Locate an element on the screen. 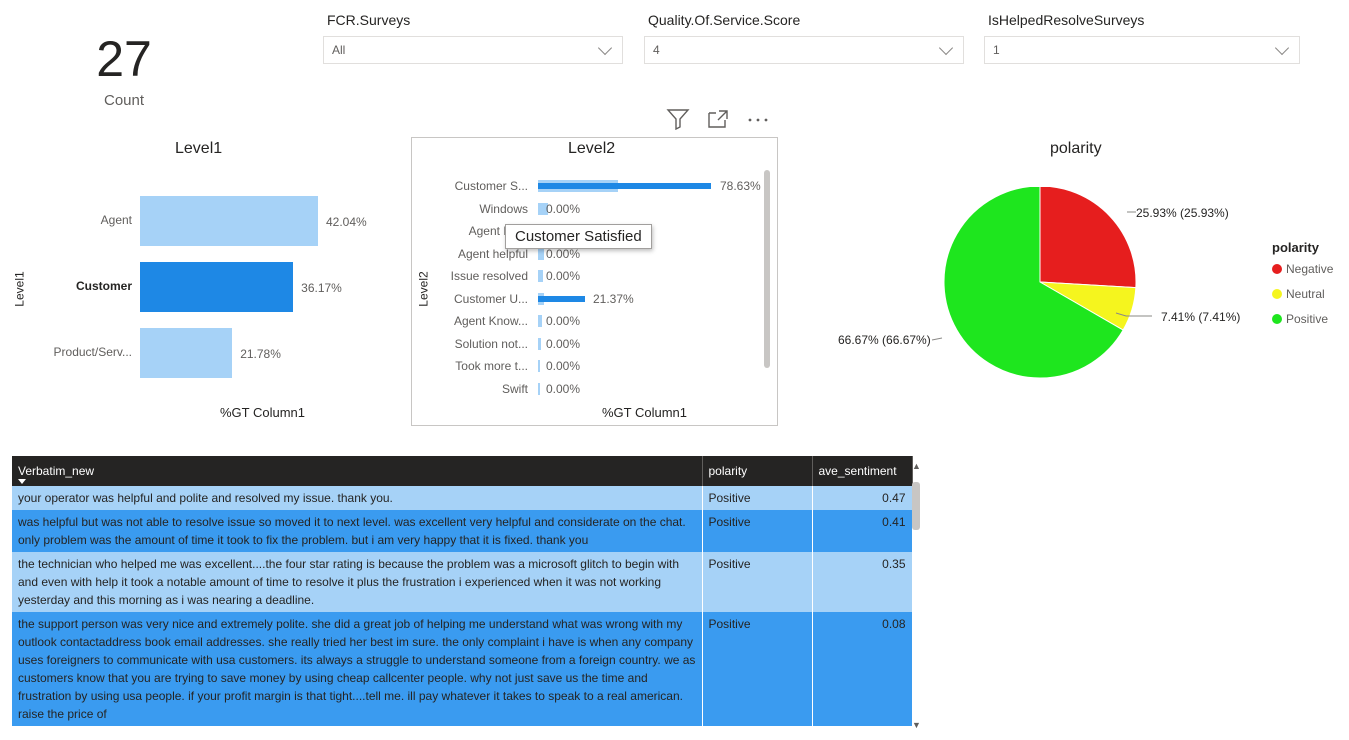 The image size is (1349, 740). slicer-title: Quality.Of.Service.Score is located at coordinates (724, 20).